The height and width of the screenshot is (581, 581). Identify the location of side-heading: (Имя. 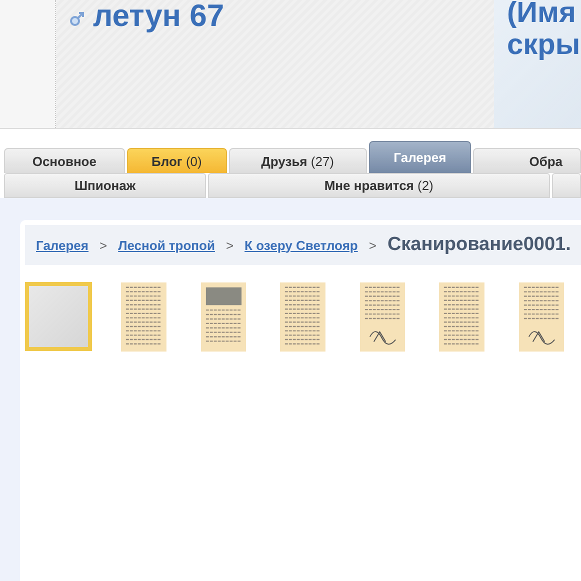
(542, 14).